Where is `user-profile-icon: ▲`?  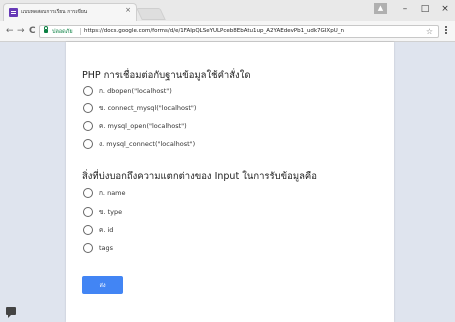 user-profile-icon: ▲ is located at coordinates (380, 8).